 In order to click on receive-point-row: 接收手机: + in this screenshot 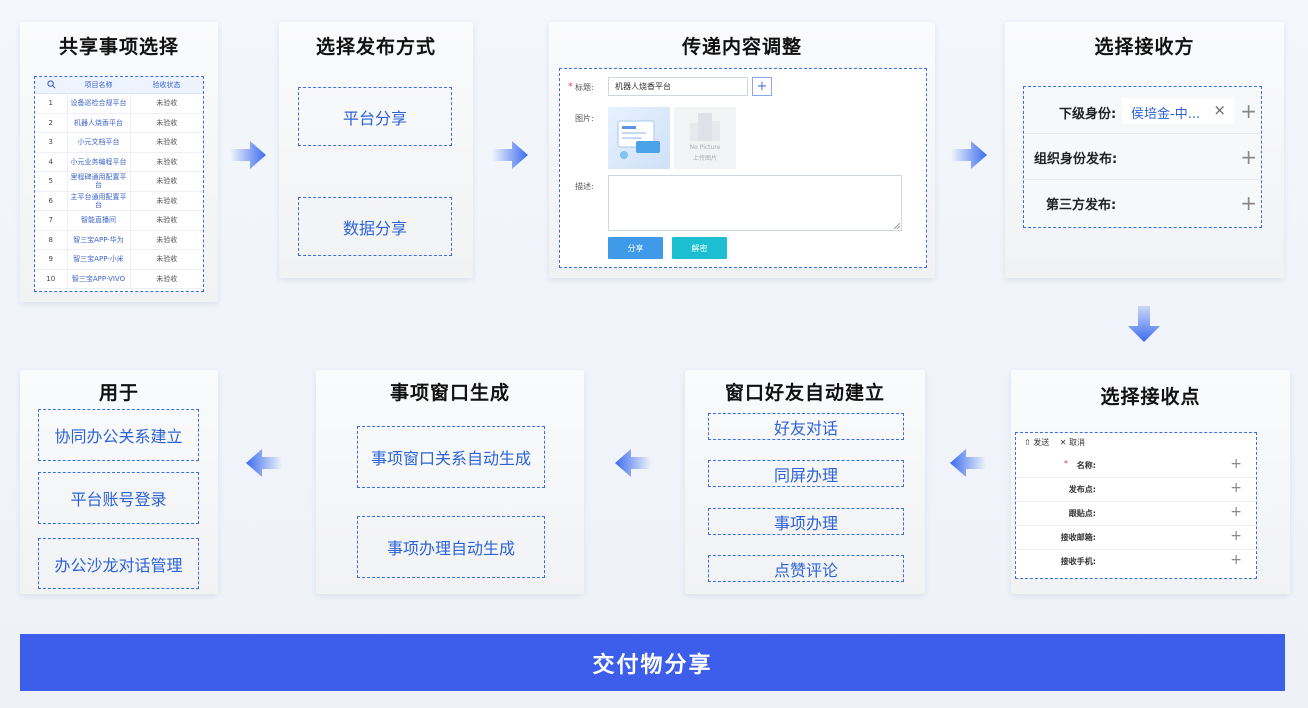, I will do `click(1151, 560)`.